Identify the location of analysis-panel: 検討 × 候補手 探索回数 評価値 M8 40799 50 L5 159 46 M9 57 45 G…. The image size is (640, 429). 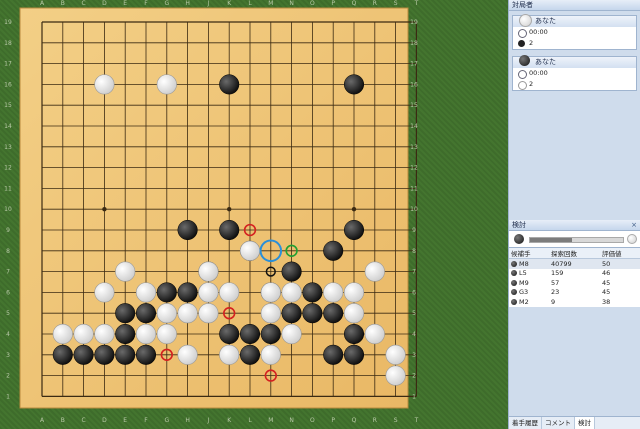
(574, 263).